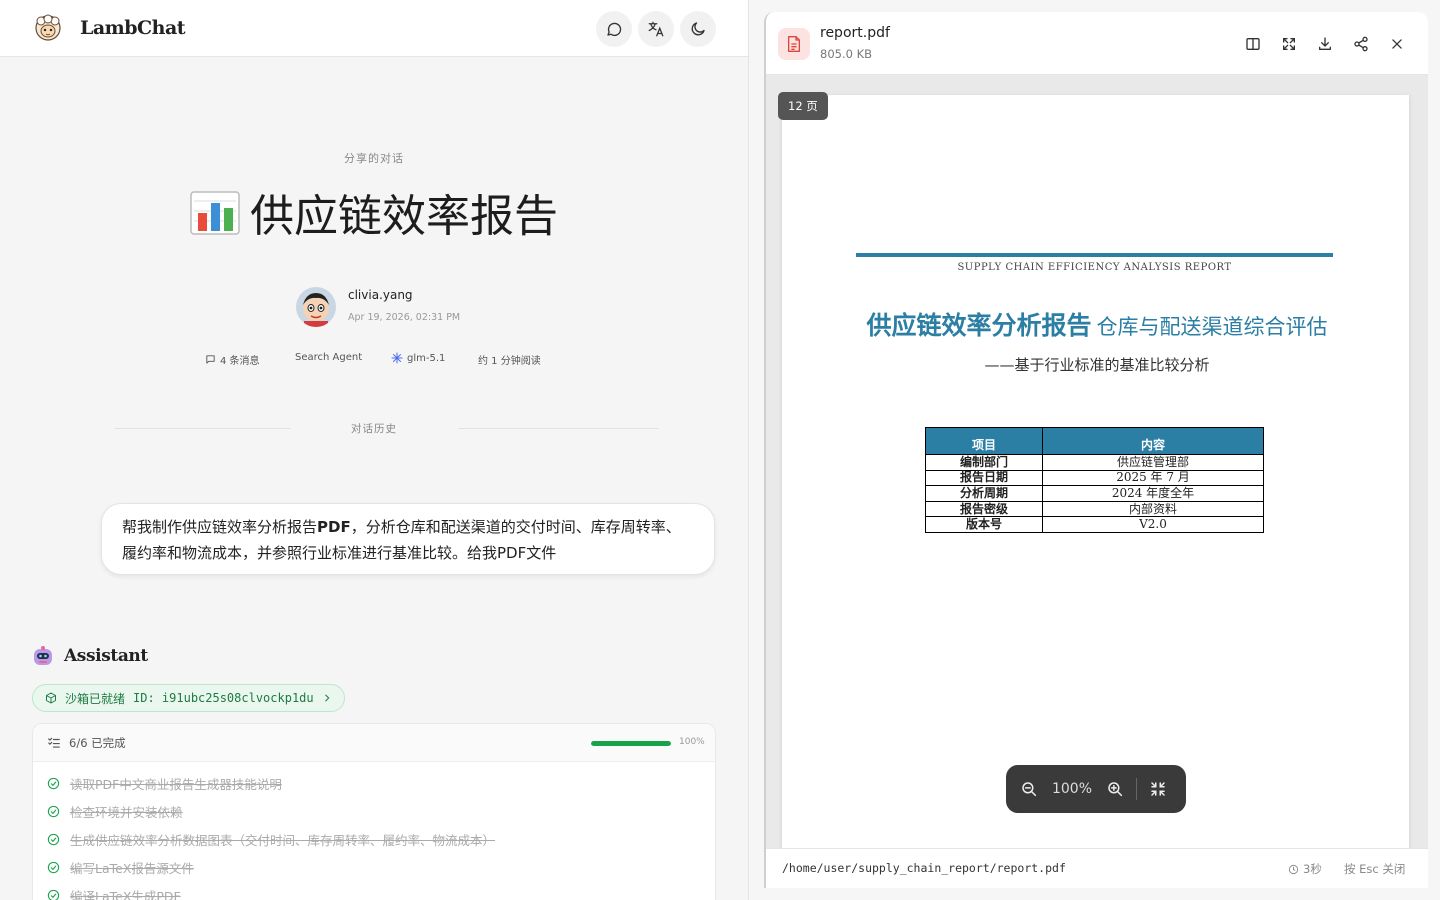 Image resolution: width=1440 pixels, height=900 pixels. I want to click on table-row: 版本号 V2.0, so click(1094, 524).